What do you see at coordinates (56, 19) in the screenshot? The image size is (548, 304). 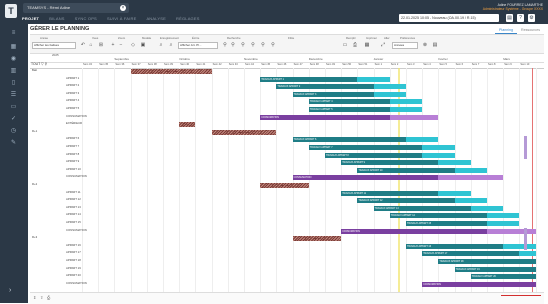 I see `nav-bilans: BILANS` at bounding box center [56, 19].